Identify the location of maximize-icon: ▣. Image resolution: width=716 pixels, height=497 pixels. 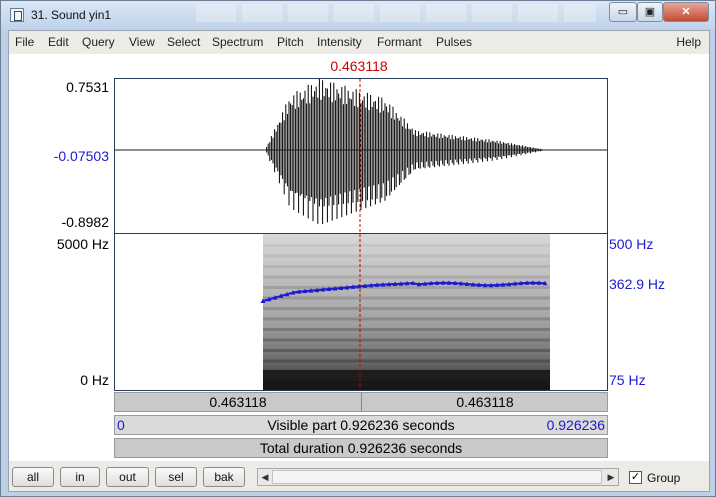
(650, 12).